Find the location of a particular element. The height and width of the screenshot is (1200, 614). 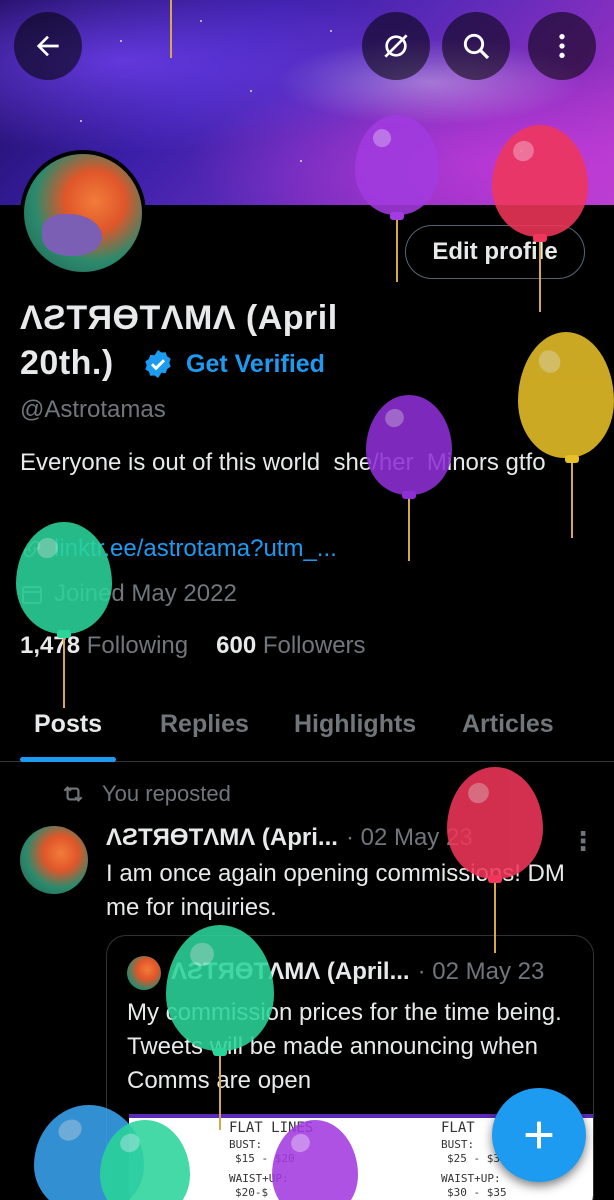

media-waist-2: WAIST+UP: is located at coordinates (471, 1178).